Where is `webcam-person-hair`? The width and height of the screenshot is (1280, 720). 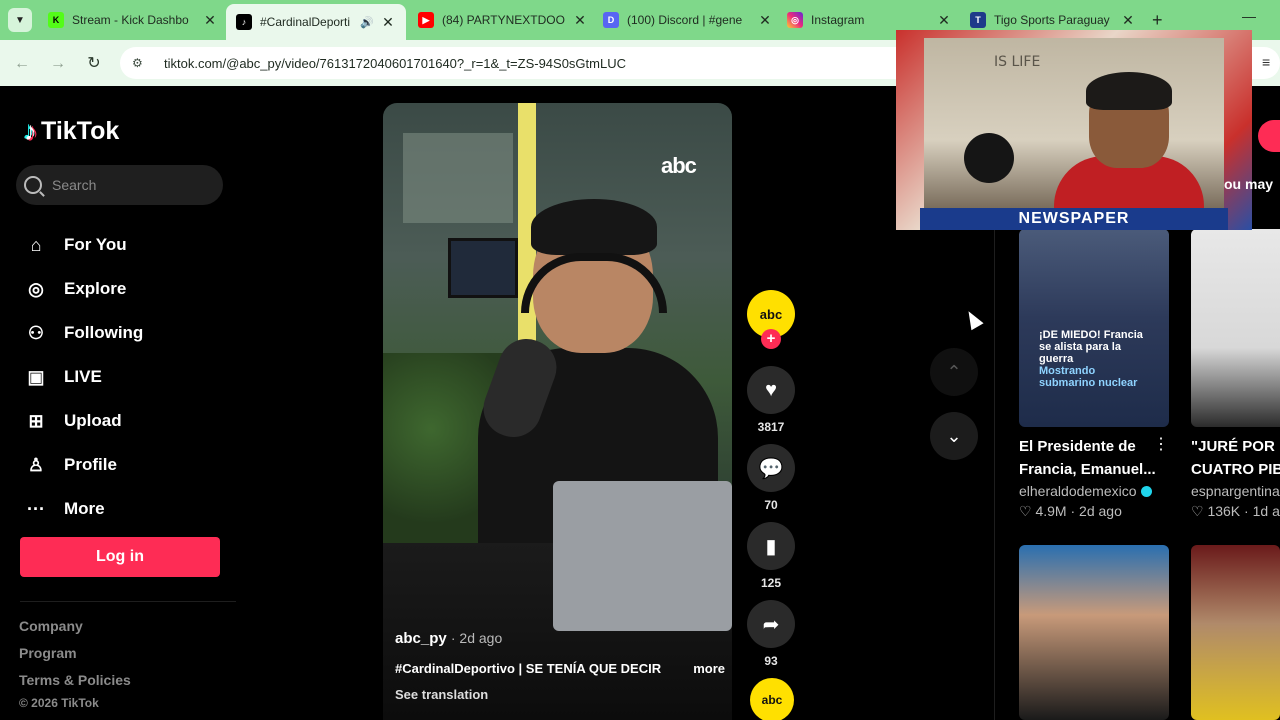 webcam-person-hair is located at coordinates (1129, 91).